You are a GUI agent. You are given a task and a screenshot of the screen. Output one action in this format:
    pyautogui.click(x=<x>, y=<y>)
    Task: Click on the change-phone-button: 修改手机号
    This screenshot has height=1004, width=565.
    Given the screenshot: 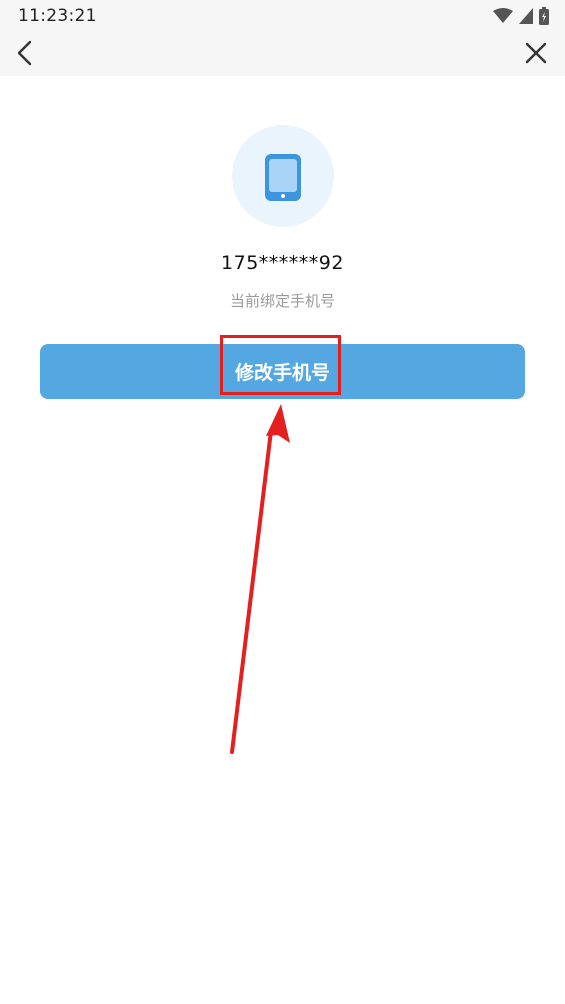 What is the action you would take?
    pyautogui.click(x=282, y=371)
    